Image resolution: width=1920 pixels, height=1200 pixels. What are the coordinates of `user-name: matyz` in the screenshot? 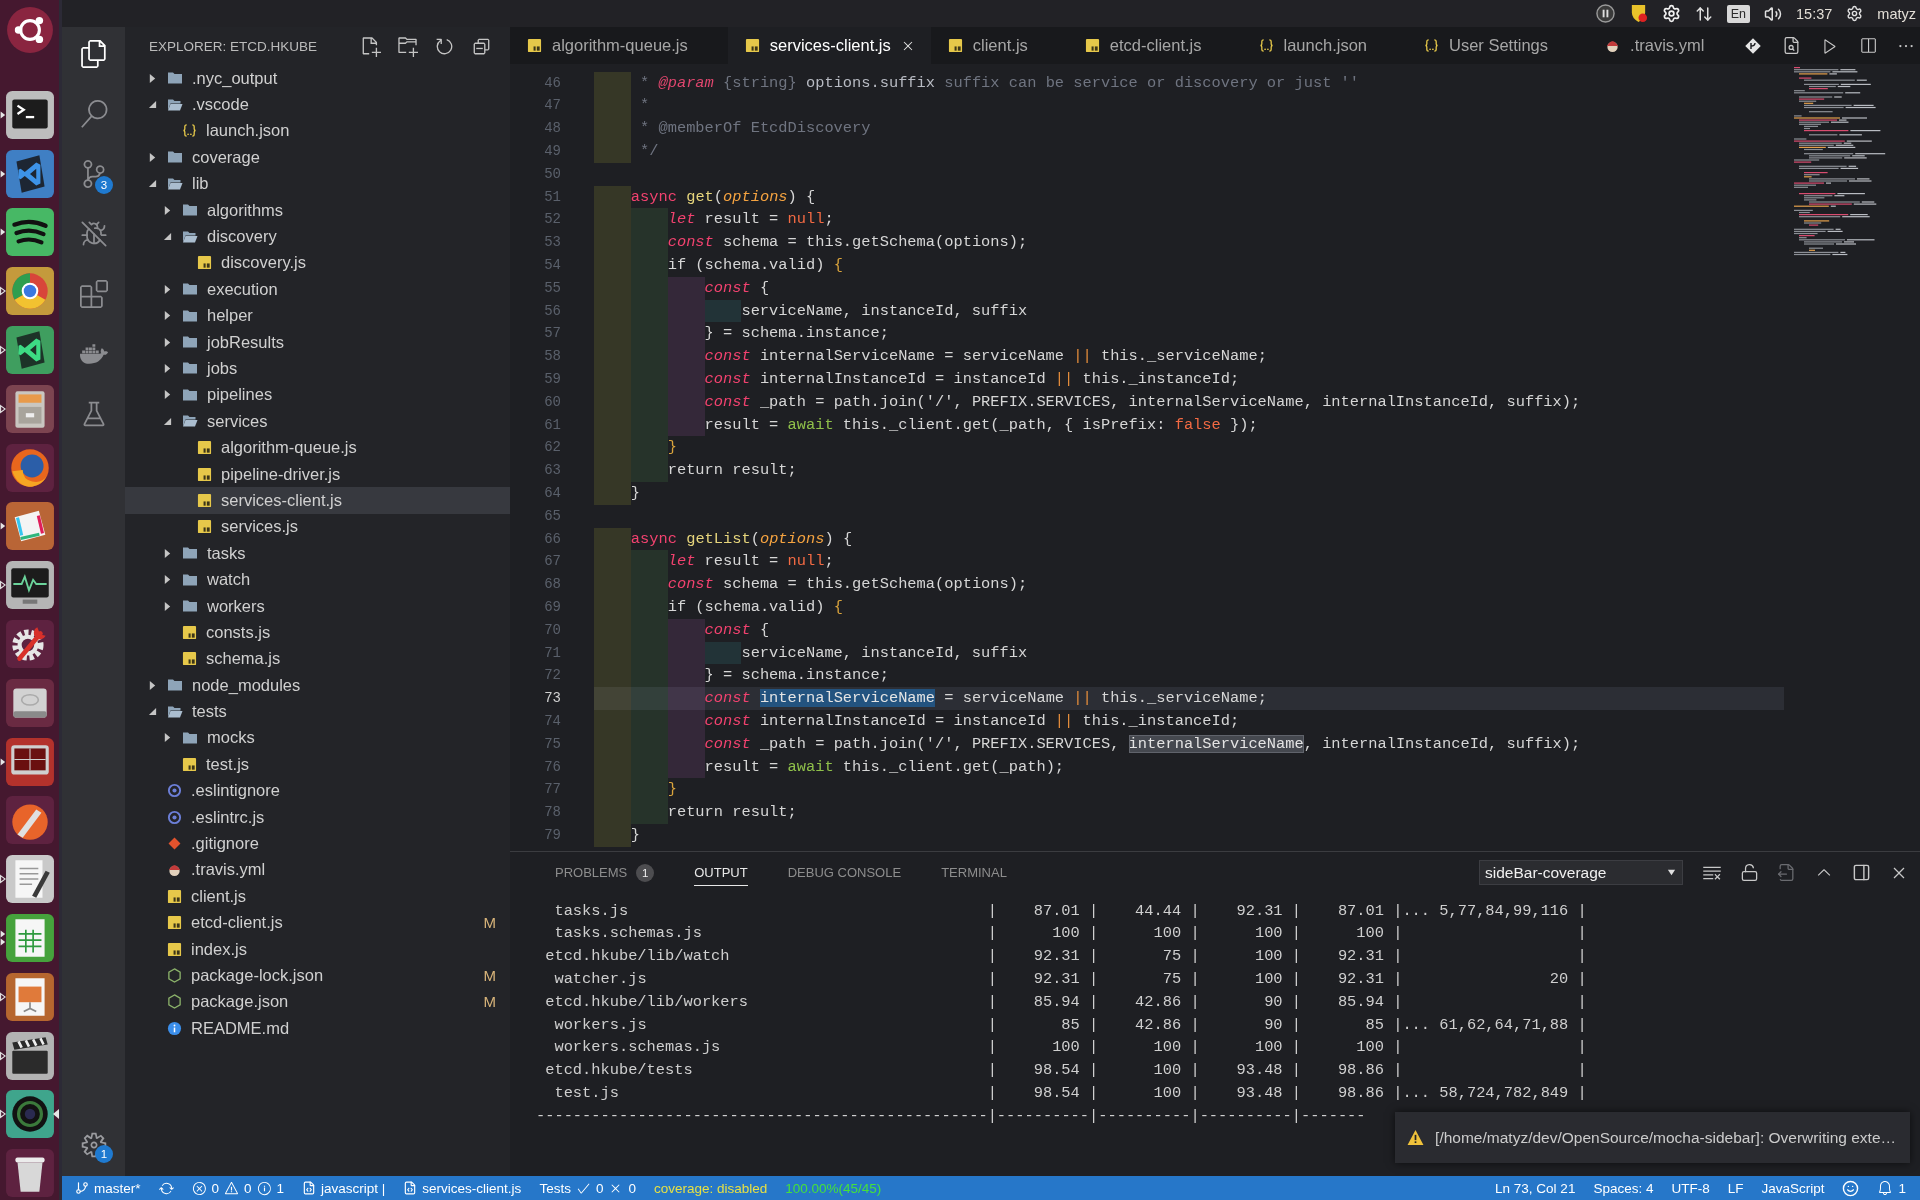 It's located at (1896, 13).